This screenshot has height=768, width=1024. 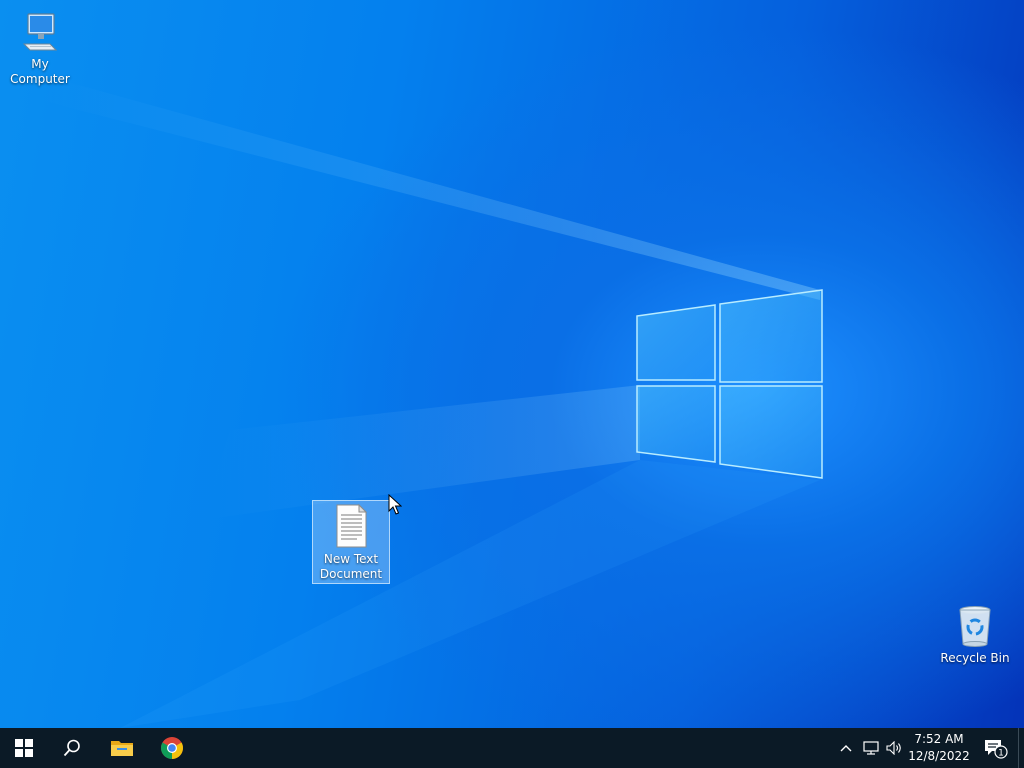 I want to click on action-center-button: 1, so click(x=995, y=748).